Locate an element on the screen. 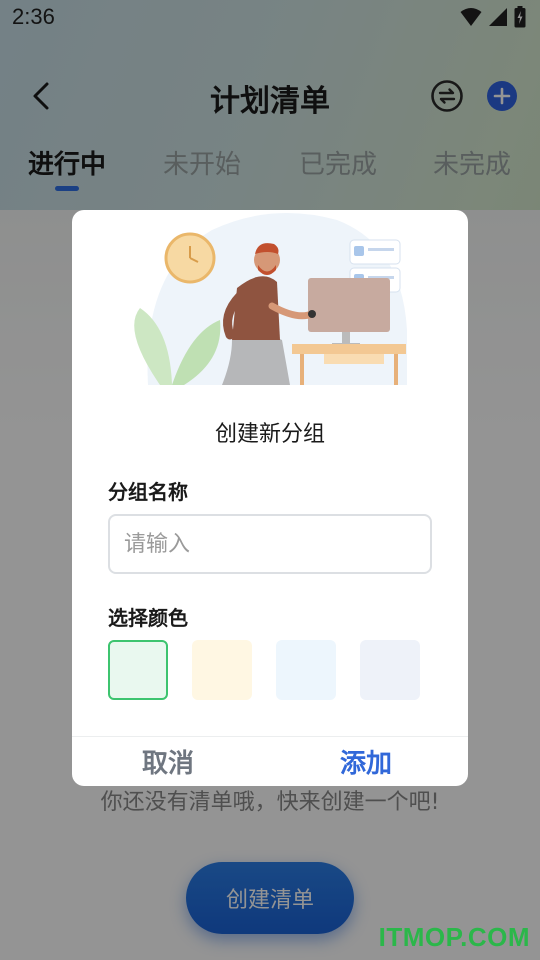 The width and height of the screenshot is (540, 960). dialog-actions: 取消 添加 is located at coordinates (270, 761).